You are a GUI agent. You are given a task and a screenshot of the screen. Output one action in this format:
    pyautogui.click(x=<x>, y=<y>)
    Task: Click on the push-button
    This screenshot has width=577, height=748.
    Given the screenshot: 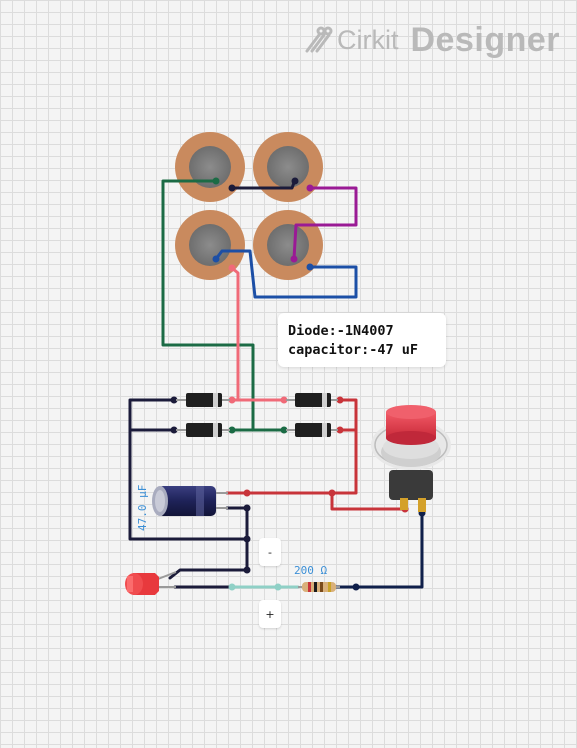 What is the action you would take?
    pyautogui.click(x=411, y=458)
    